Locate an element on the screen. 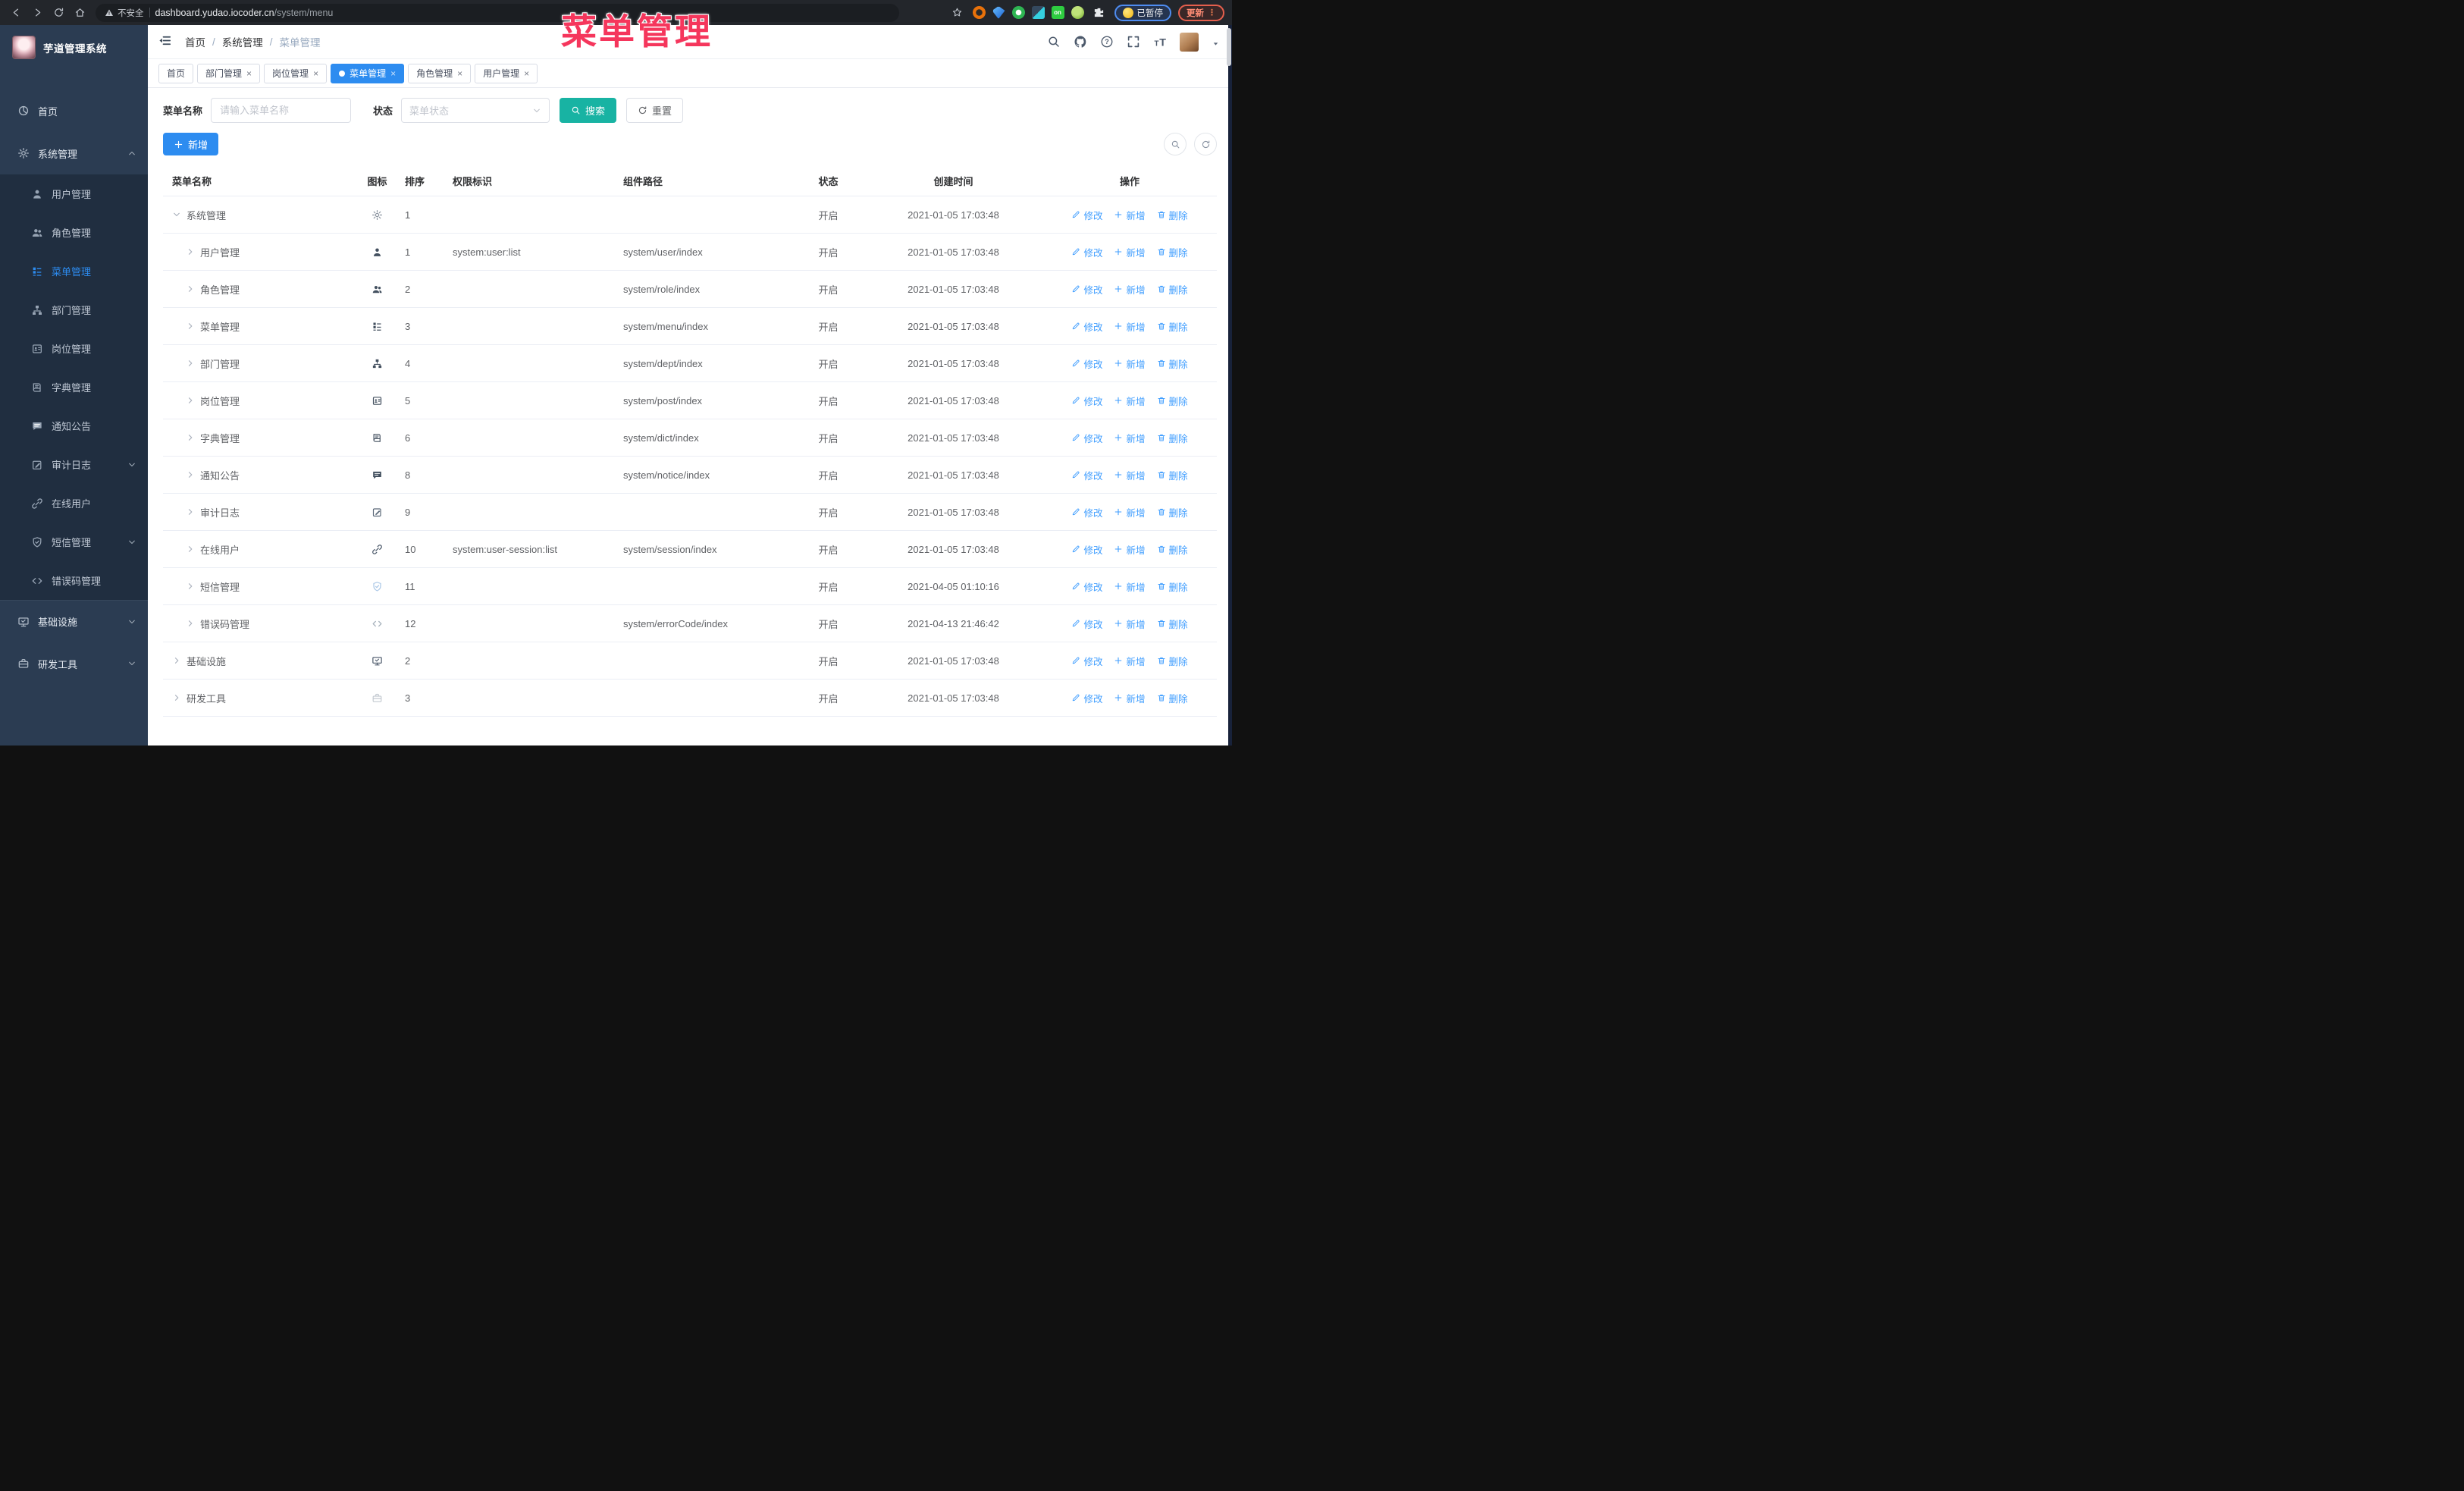  refresh-table-button is located at coordinates (1205, 144).